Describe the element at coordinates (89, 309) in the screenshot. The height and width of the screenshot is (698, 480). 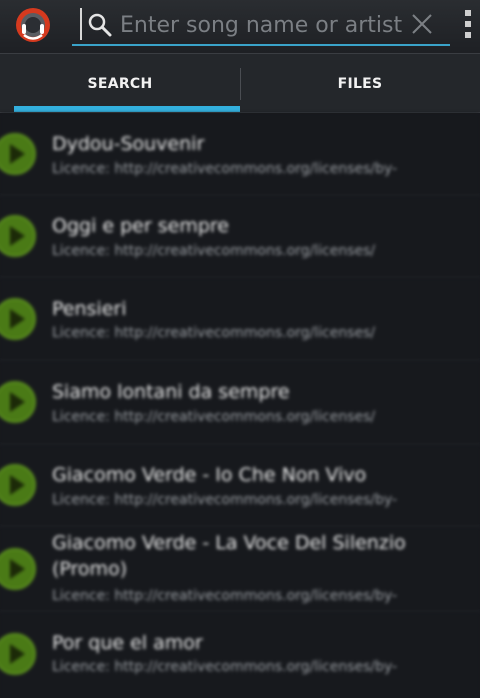
I see `song-title: Pensieri` at that location.